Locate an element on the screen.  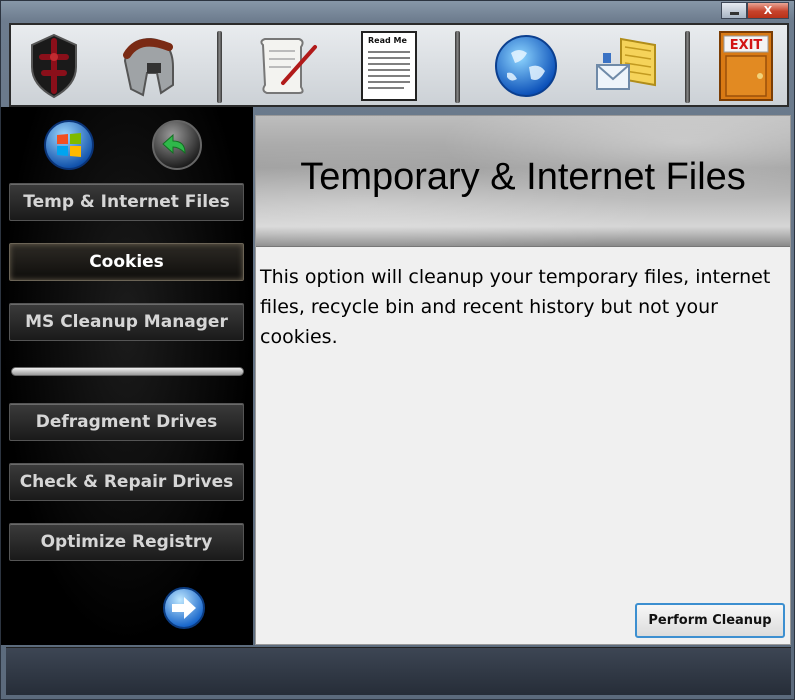
back-arrow-icon is located at coordinates (177, 145).